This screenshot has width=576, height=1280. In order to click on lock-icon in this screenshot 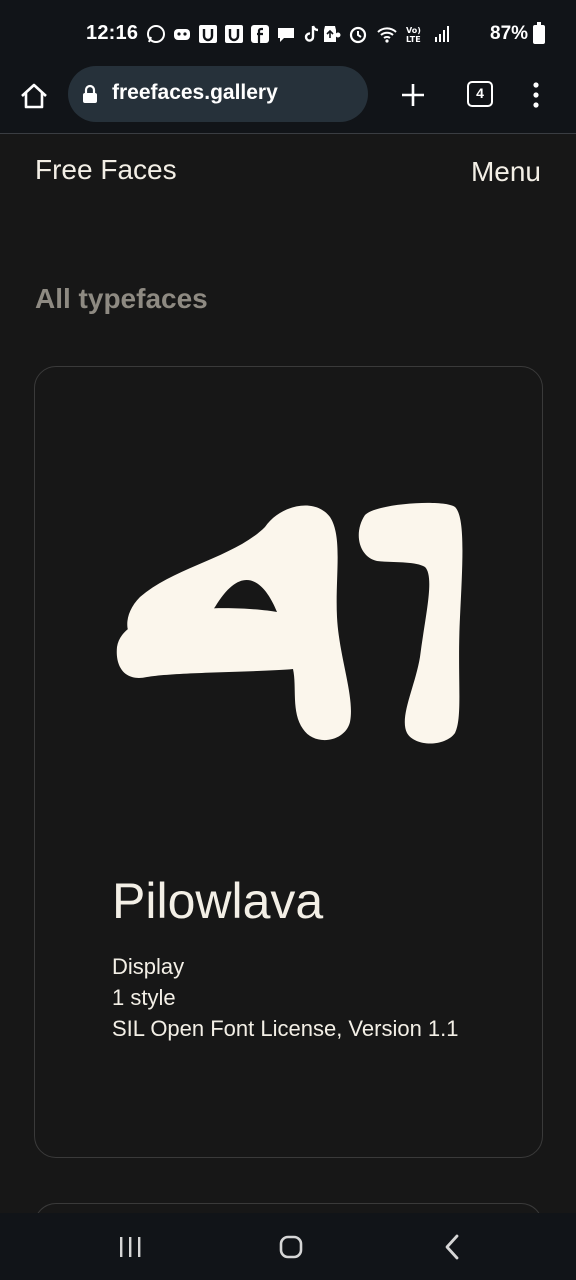, I will do `click(90, 94)`.